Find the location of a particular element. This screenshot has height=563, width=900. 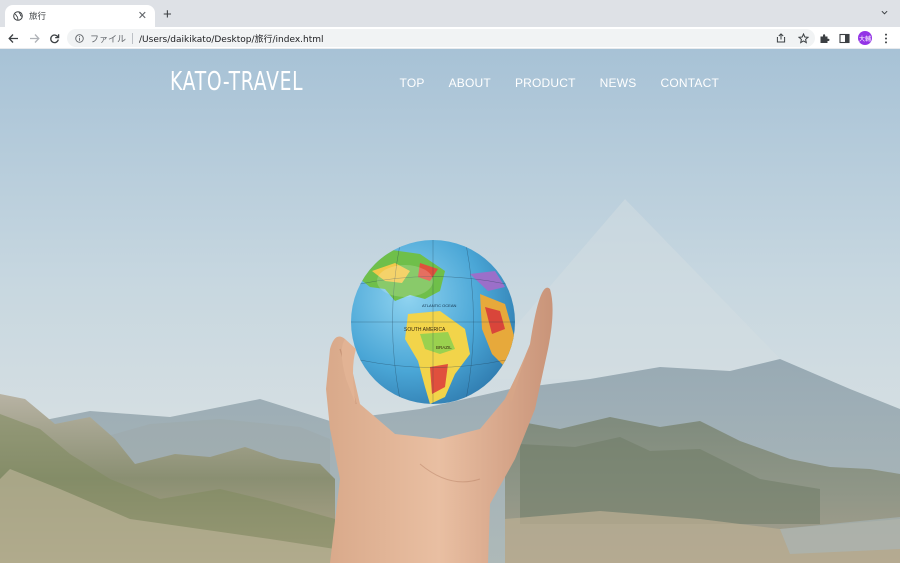

arrow-right-icon is located at coordinates (34, 38).